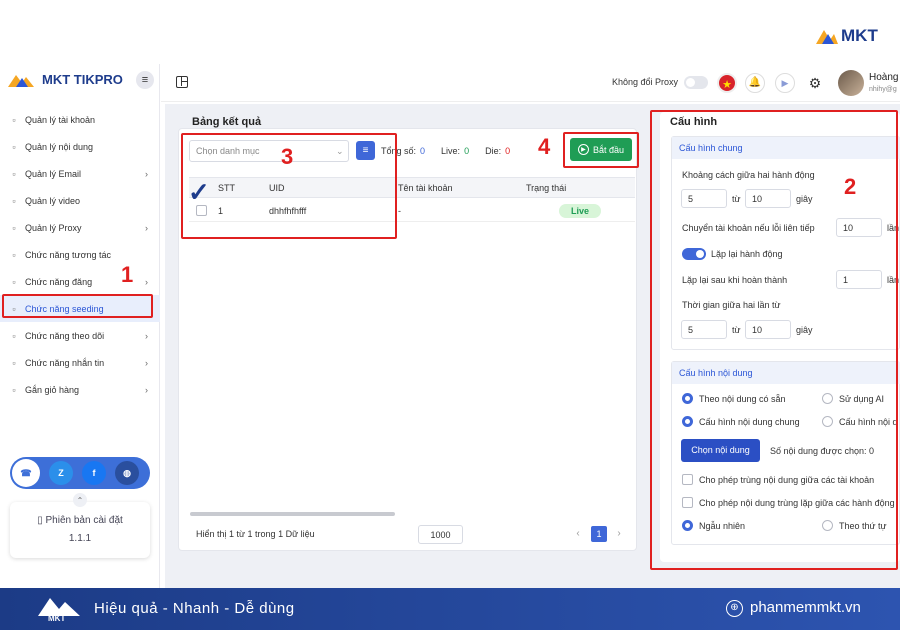 The width and height of the screenshot is (900, 630). I want to click on social-bar: ☎ Z f ◍, so click(80, 473).